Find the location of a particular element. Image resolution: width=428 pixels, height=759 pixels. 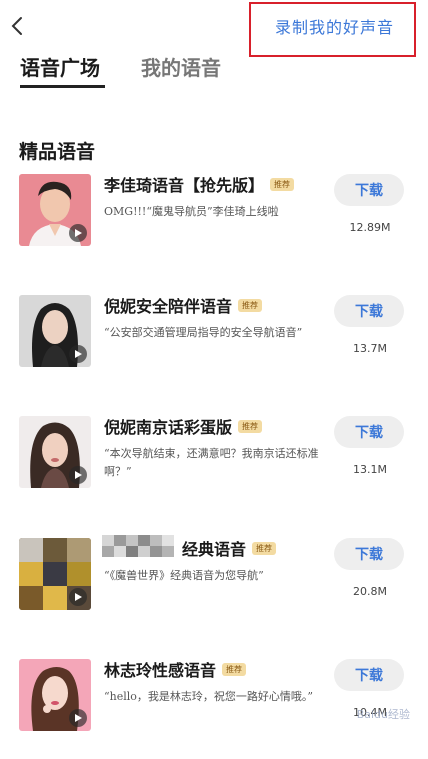

voice-description: “hello，我是林志玲，祝您一路好心情哦。” is located at coordinates (208, 696).